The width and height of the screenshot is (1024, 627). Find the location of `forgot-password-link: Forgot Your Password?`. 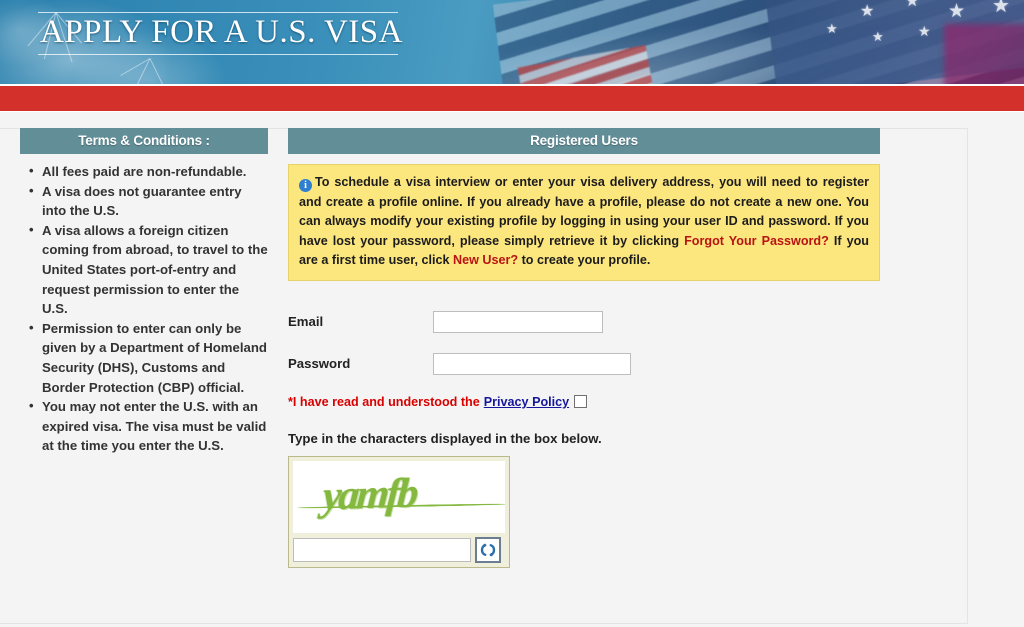

forgot-password-link: Forgot Your Password? is located at coordinates (756, 241).